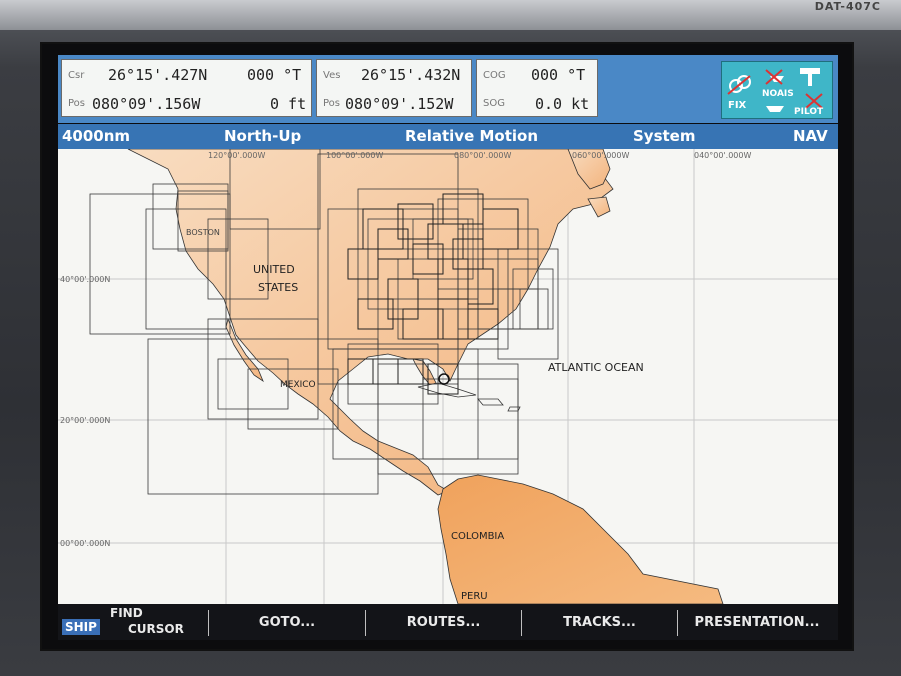 This screenshot has height=676, width=901. Describe the element at coordinates (236, 155) in the screenshot. I see `lon-tick: 120°00'.000W` at that location.